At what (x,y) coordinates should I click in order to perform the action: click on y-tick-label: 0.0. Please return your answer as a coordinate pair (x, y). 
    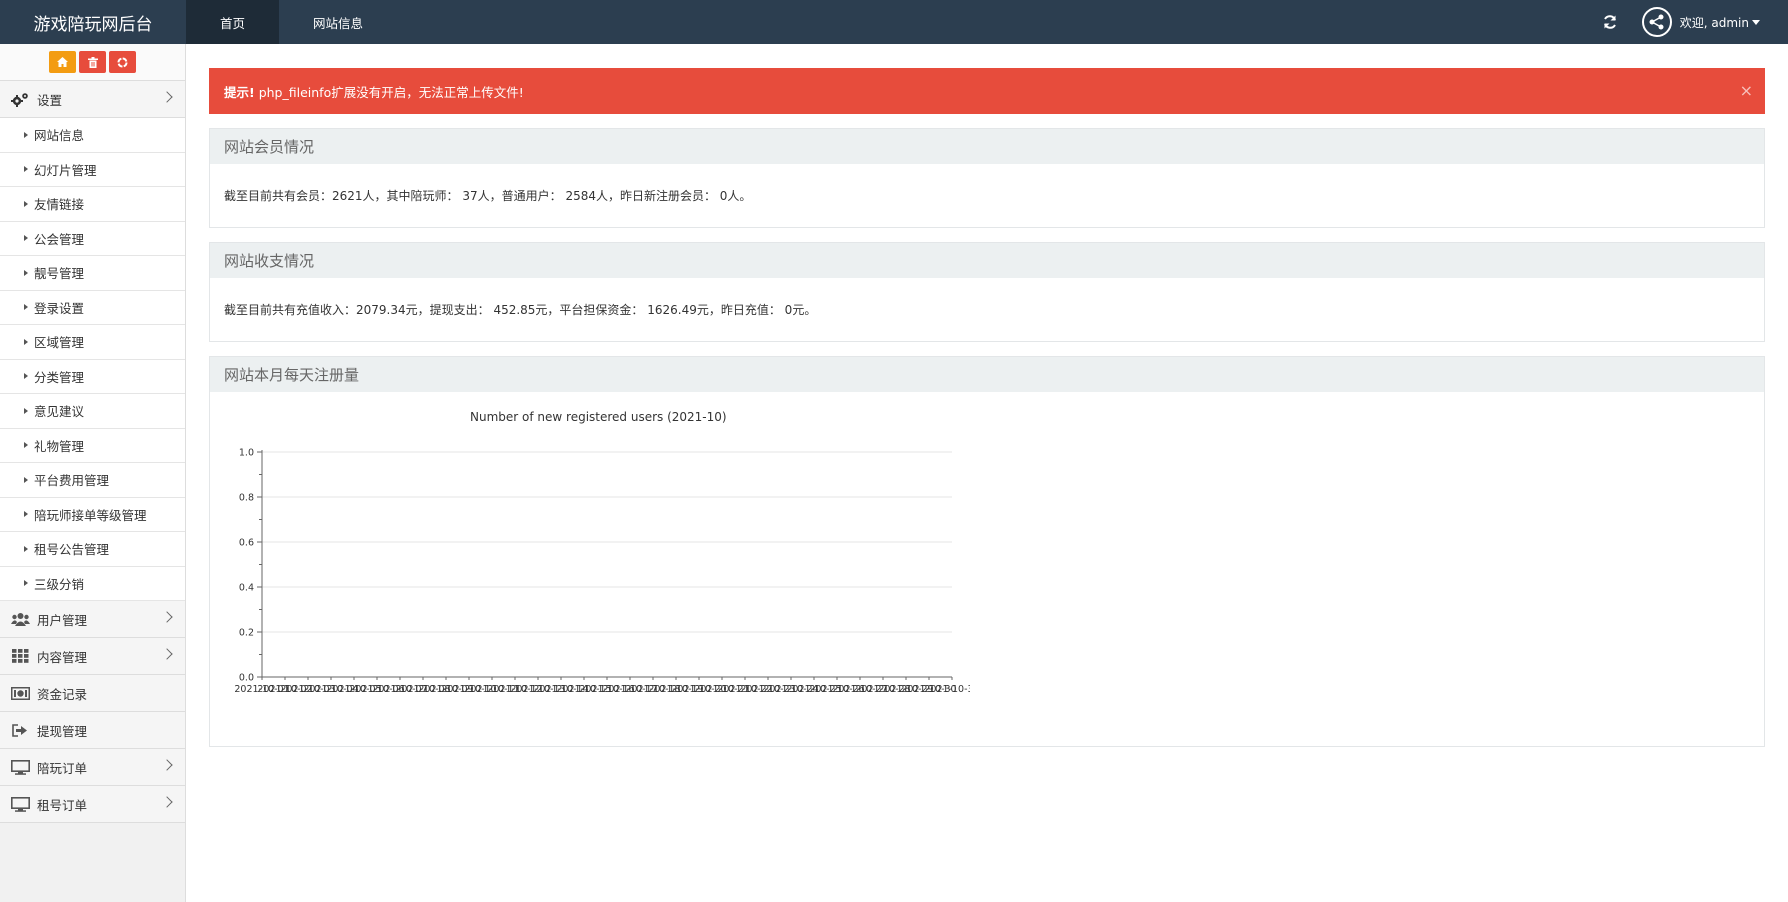
    Looking at the image, I should click on (246, 678).